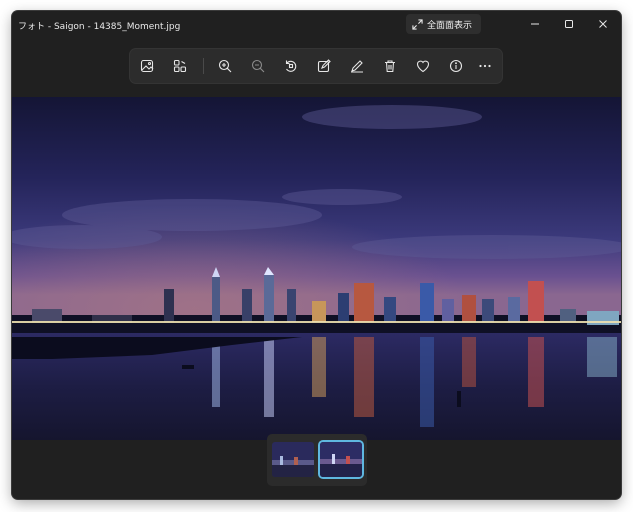 The height and width of the screenshot is (512, 633). Describe the element at coordinates (316, 25) in the screenshot. I see `title-bar: フォト - Saigon - 14385_Moment.jpg 全面面表示` at that location.